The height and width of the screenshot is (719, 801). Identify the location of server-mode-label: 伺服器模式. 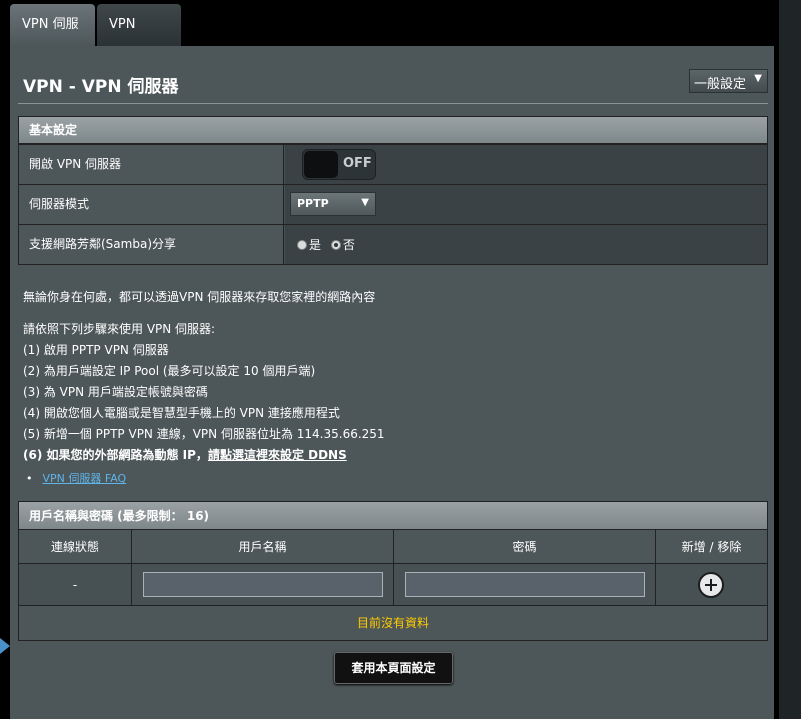
(151, 204).